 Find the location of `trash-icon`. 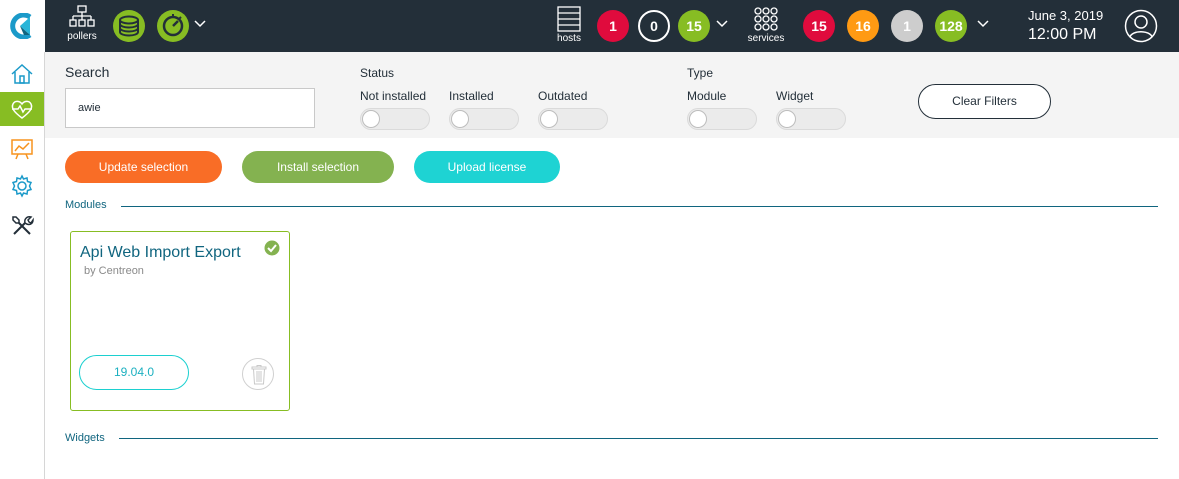

trash-icon is located at coordinates (259, 375).